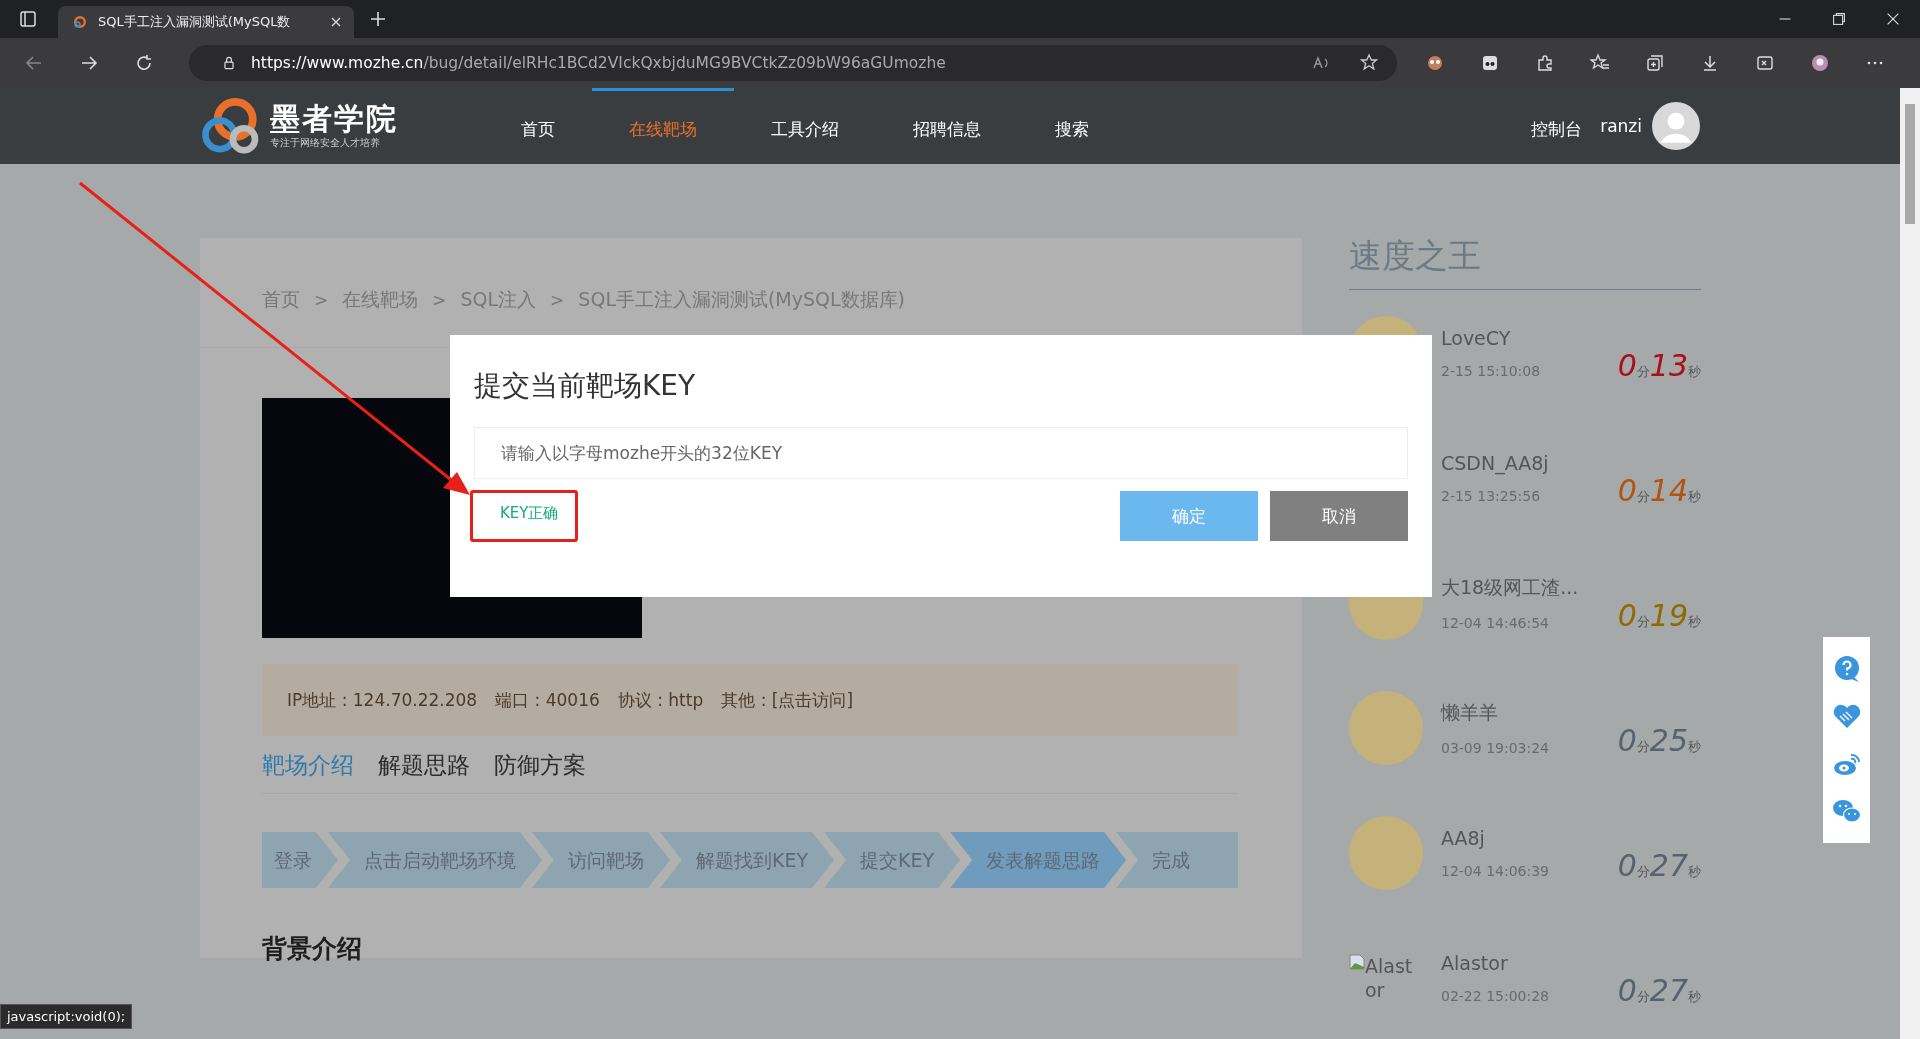 The height and width of the screenshot is (1039, 1920). What do you see at coordinates (1491, 370) in the screenshot?
I see `timestamp: 2-15 15:10:08` at bounding box center [1491, 370].